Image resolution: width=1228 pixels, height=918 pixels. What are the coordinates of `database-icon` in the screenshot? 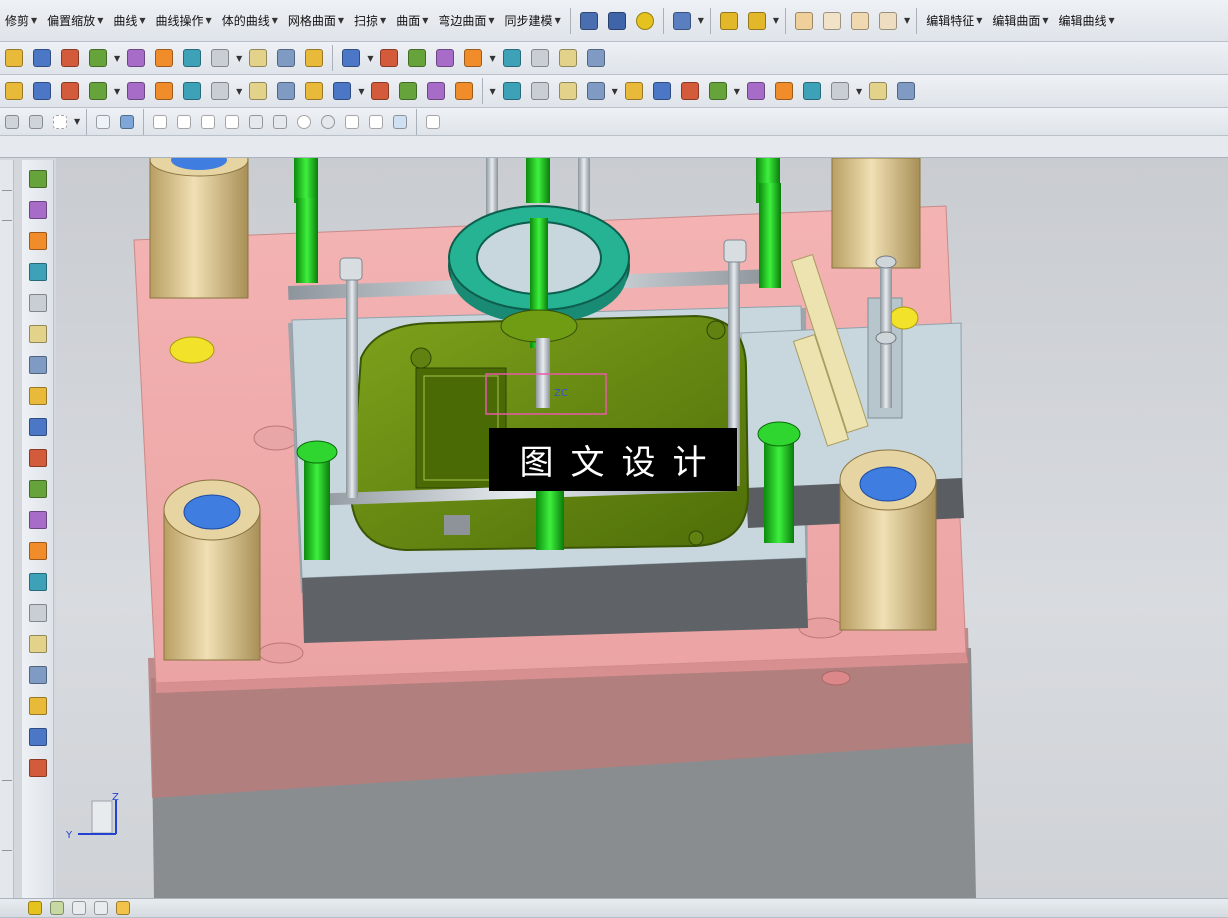 It's located at (589, 21).